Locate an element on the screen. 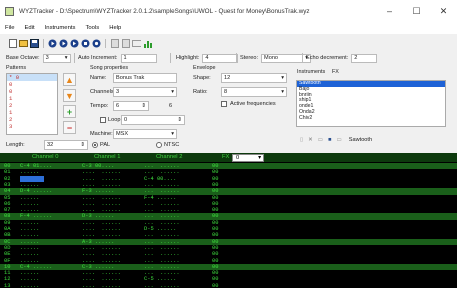  list-item: * 0 is located at coordinates (32, 77).